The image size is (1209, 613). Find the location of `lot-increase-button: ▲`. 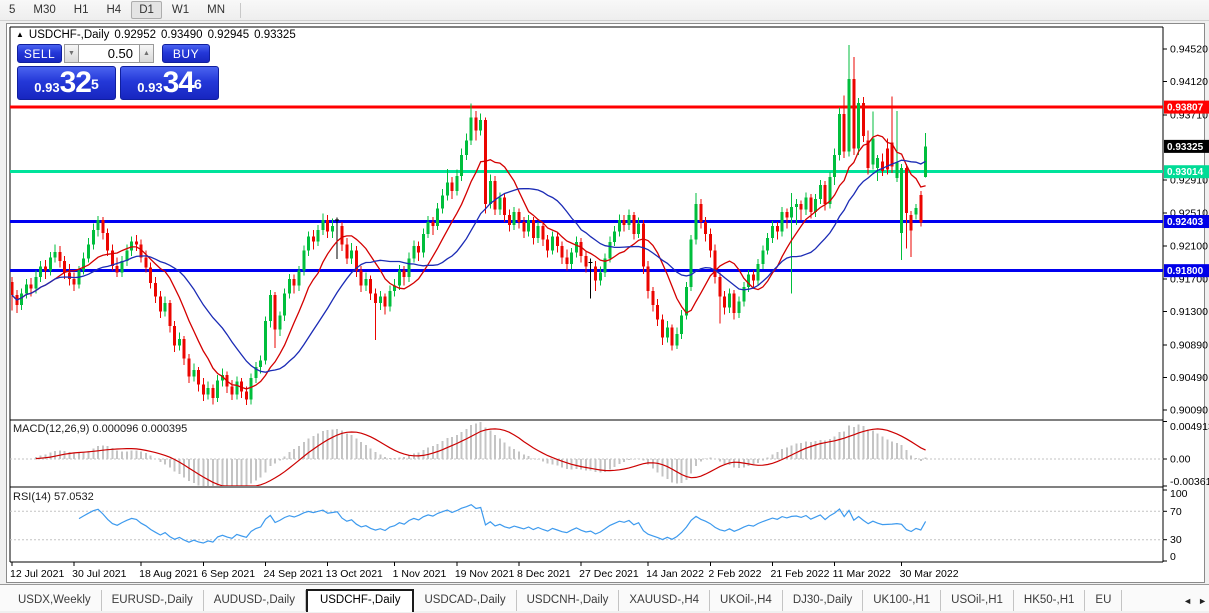

lot-increase-button: ▲ is located at coordinates (146, 53).